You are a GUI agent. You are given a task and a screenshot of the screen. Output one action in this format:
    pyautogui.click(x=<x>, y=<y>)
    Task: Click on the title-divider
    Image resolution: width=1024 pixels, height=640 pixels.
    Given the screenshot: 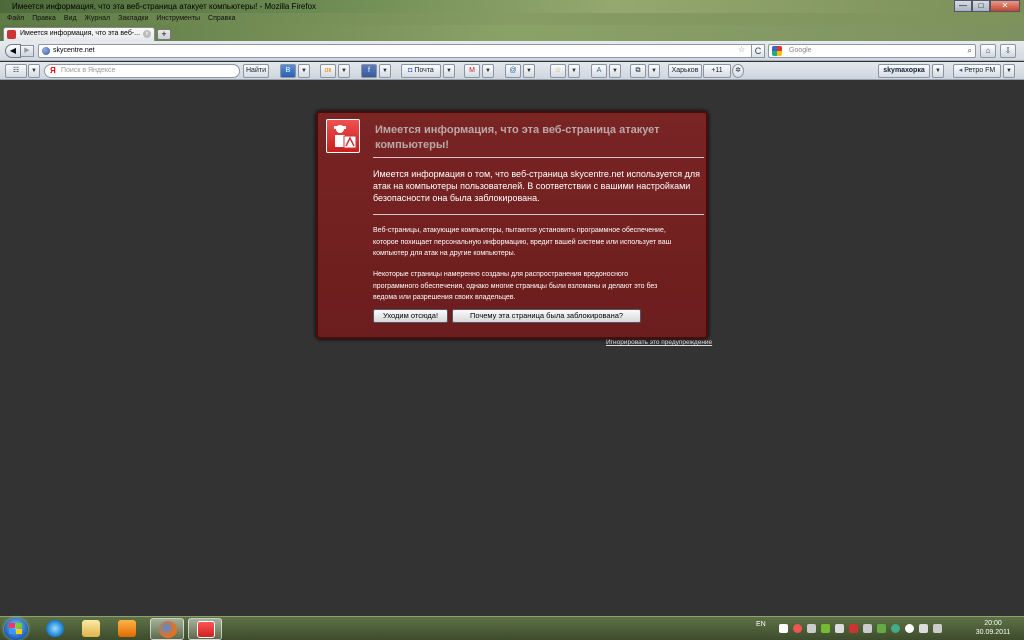 What is the action you would take?
    pyautogui.click(x=538, y=157)
    